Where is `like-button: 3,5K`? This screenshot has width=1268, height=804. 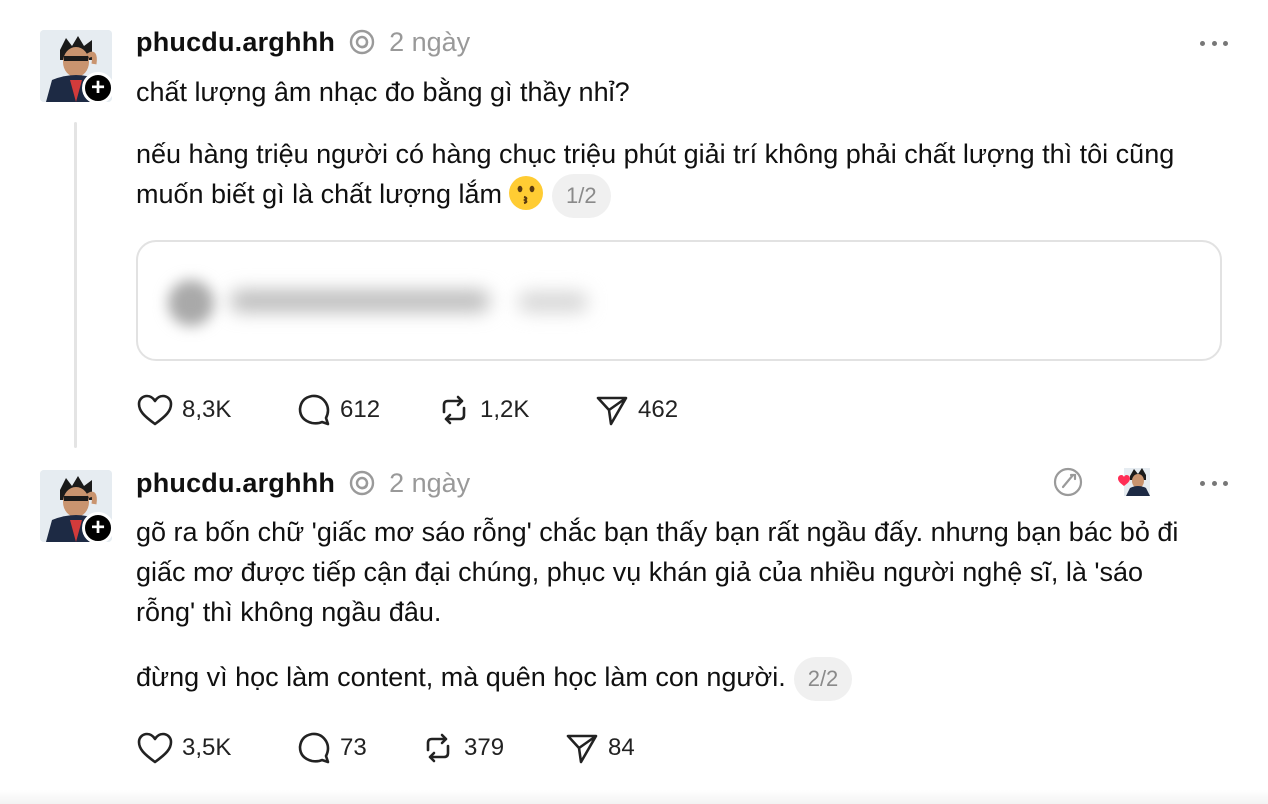
like-button: 3,5K is located at coordinates (216, 748).